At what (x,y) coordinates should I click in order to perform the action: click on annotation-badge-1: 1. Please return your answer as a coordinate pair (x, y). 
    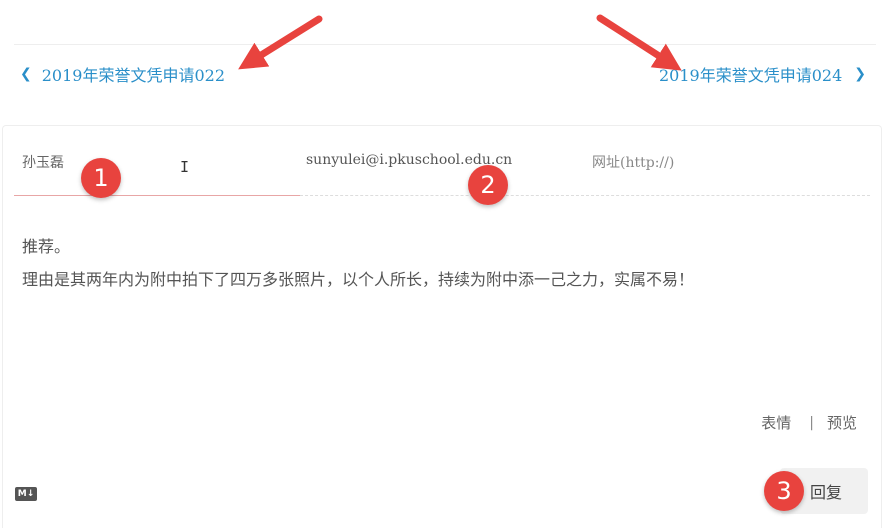
    Looking at the image, I should click on (101, 178).